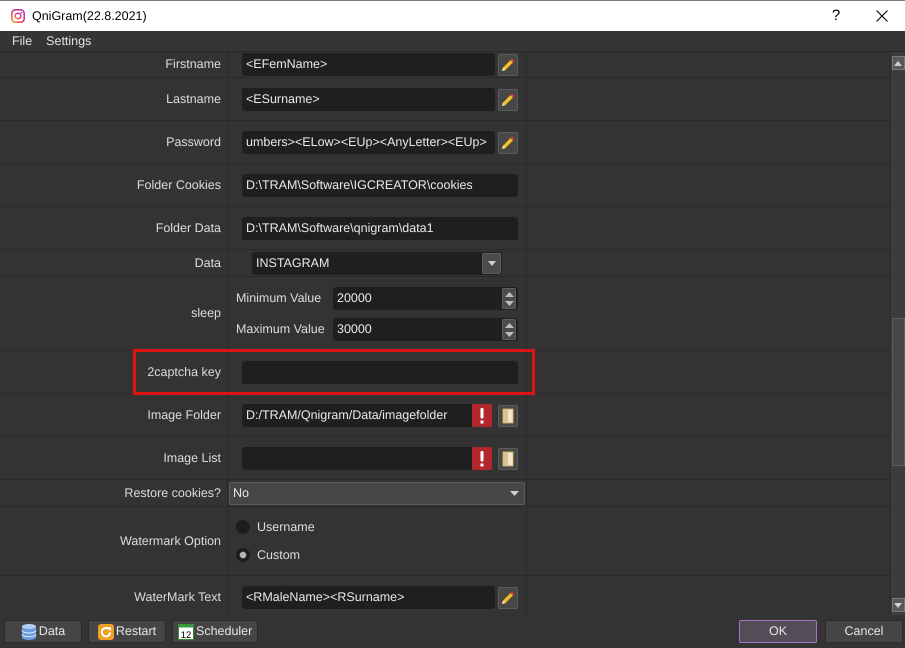  I want to click on field-label: Image Folder, so click(184, 415).